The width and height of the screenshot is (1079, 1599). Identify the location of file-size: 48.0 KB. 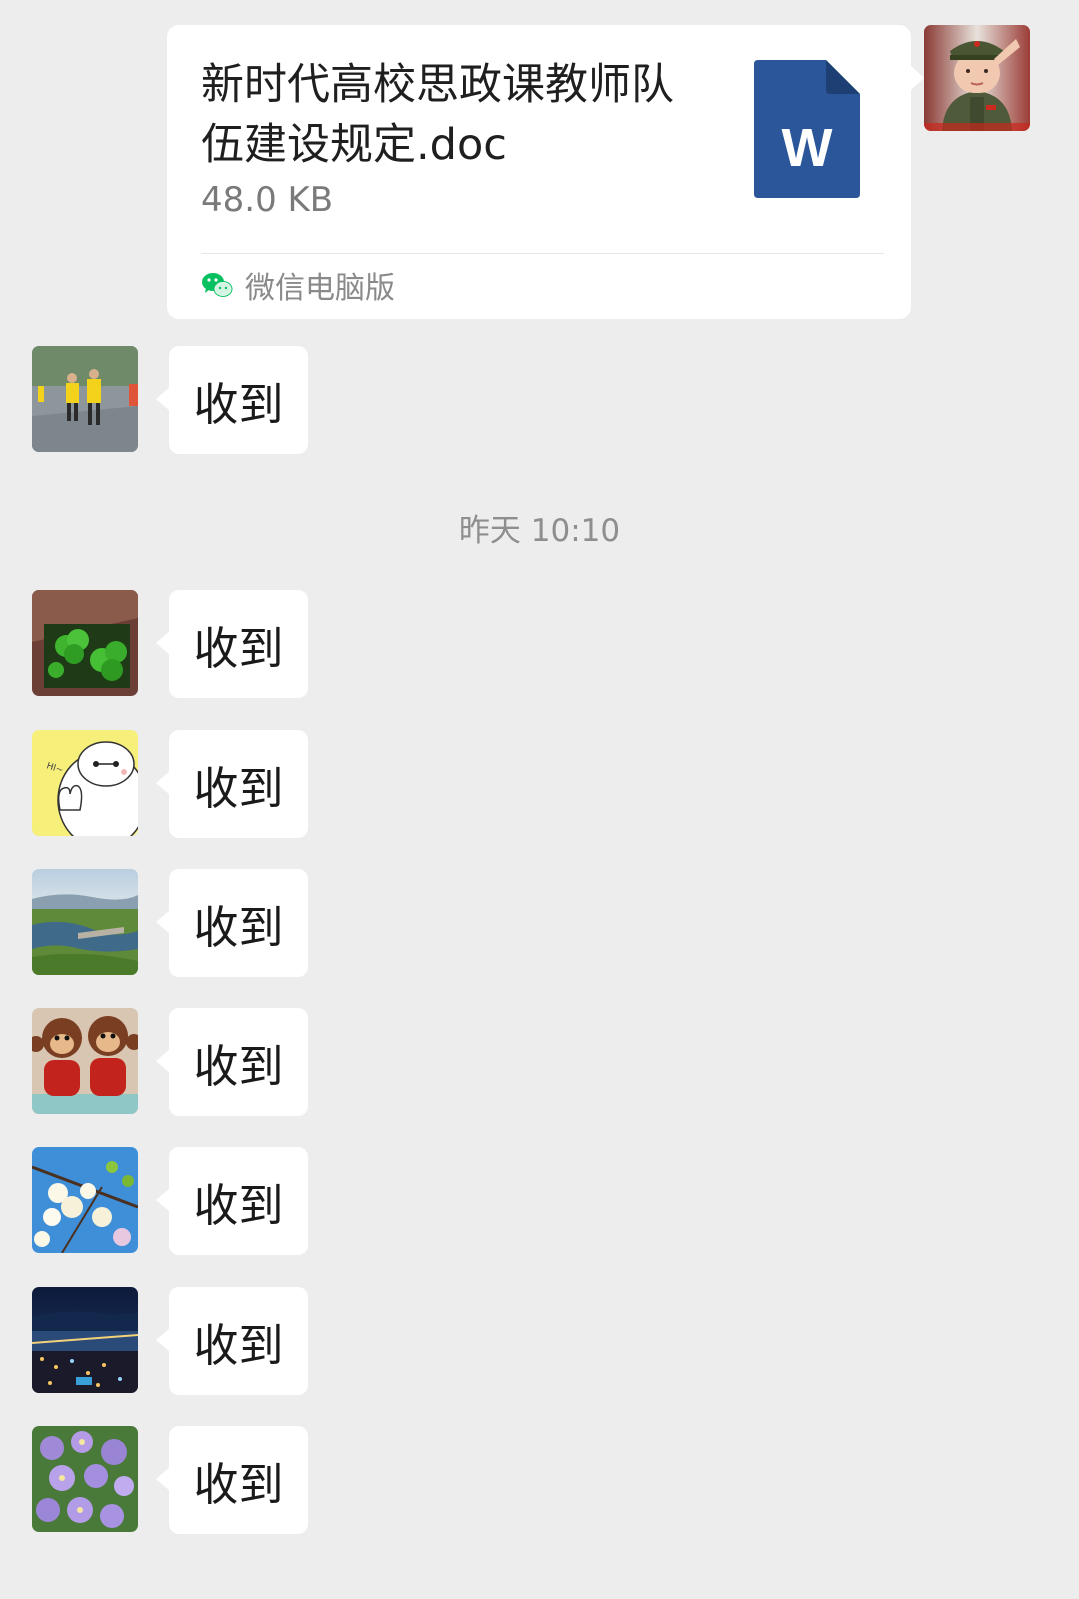
(267, 200).